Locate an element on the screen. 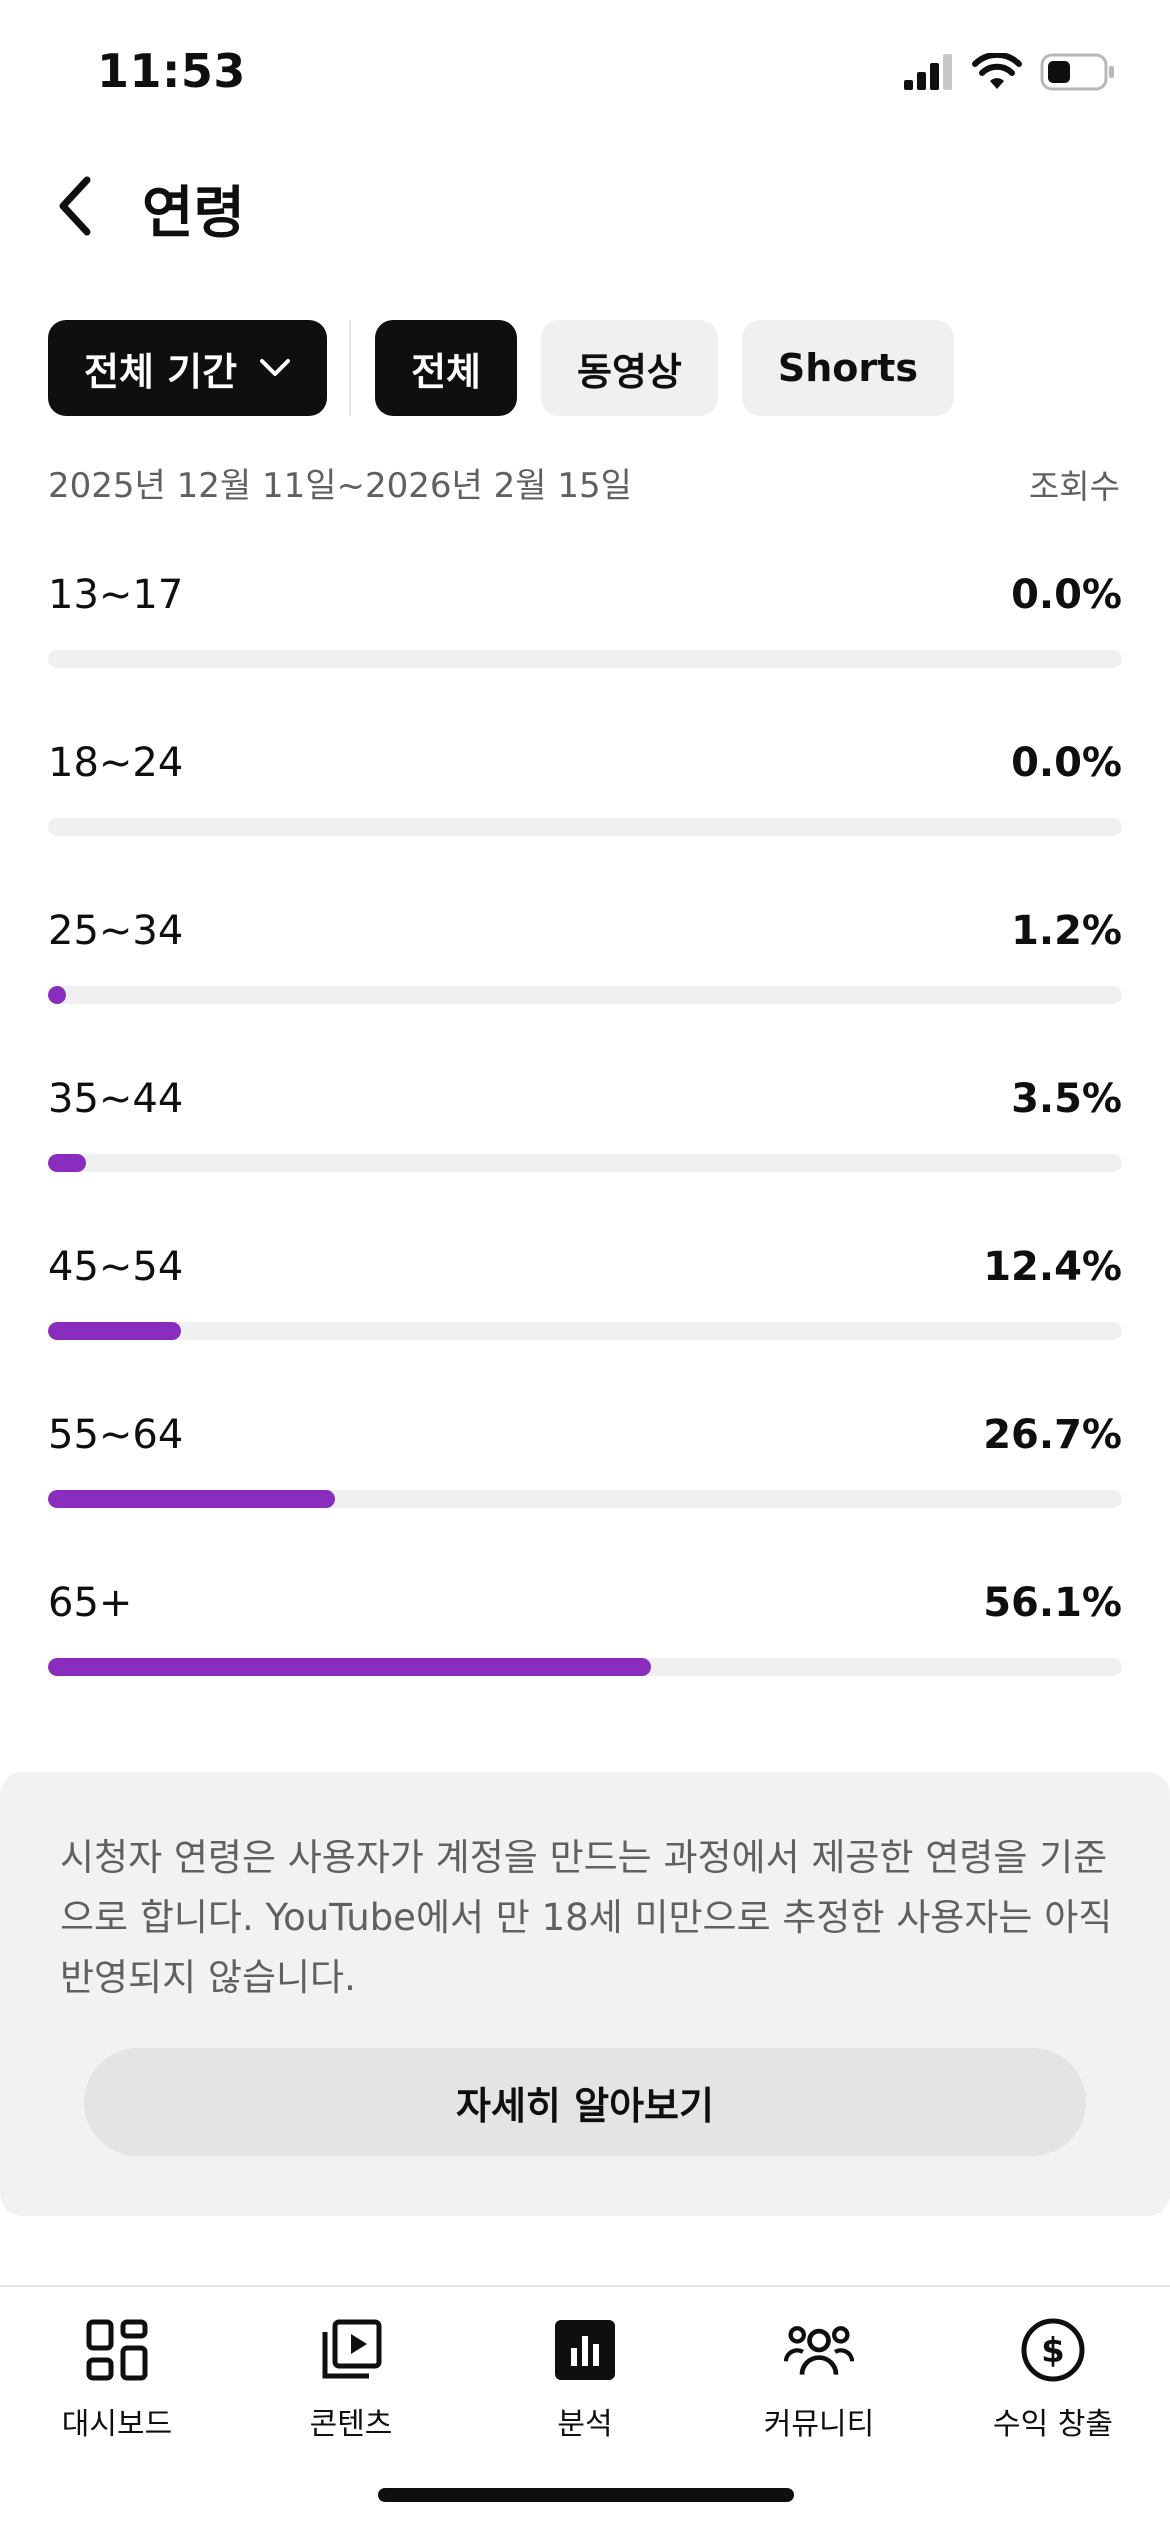 Image resolution: width=1170 pixels, height=2532 pixels. nav-content: 콘텐츠 is located at coordinates (351, 2382).